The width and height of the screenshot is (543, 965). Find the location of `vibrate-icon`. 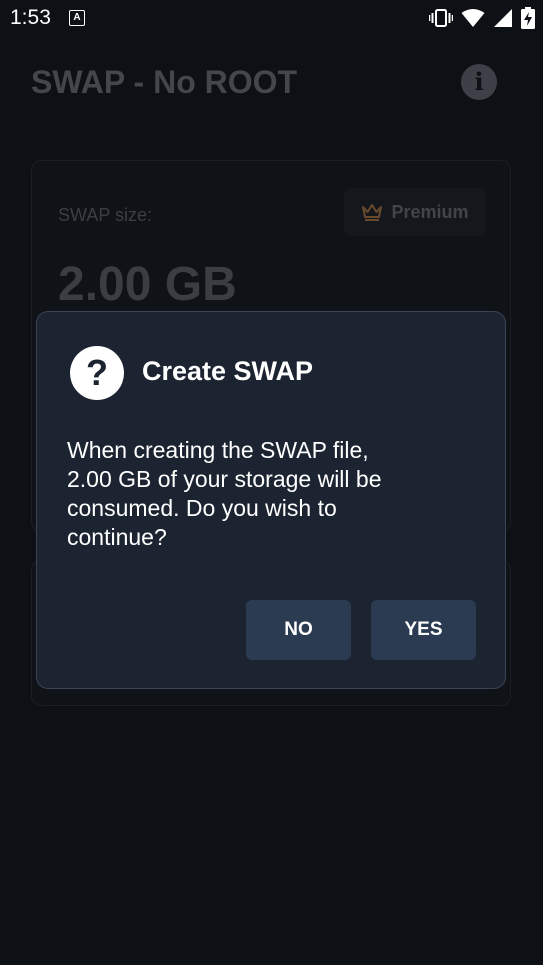

vibrate-icon is located at coordinates (441, 18).